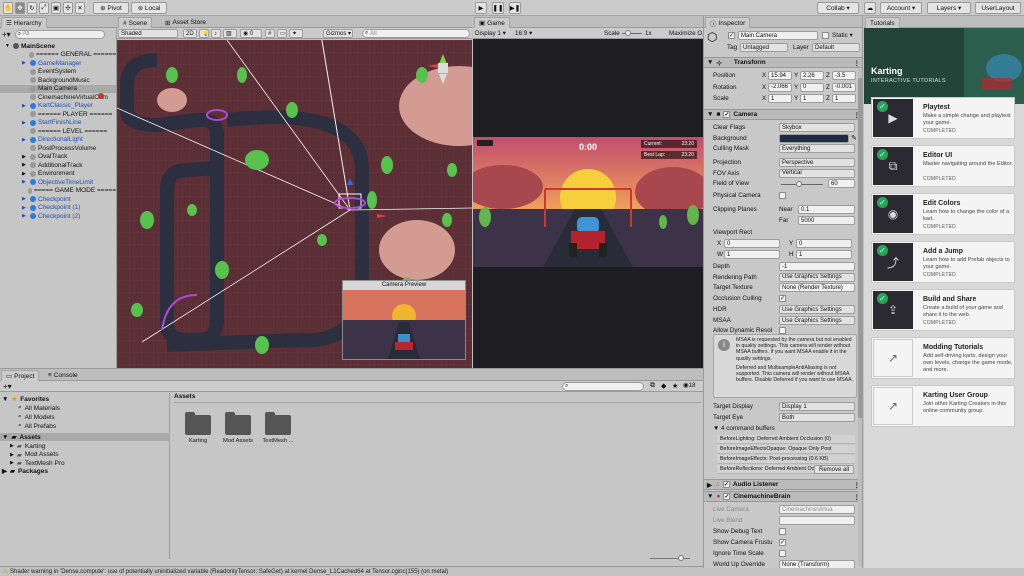 Image resolution: width=1024 pixels, height=576 pixels. Describe the element at coordinates (812, 98) in the screenshot. I see `transform-scale-y-field: 1` at that location.